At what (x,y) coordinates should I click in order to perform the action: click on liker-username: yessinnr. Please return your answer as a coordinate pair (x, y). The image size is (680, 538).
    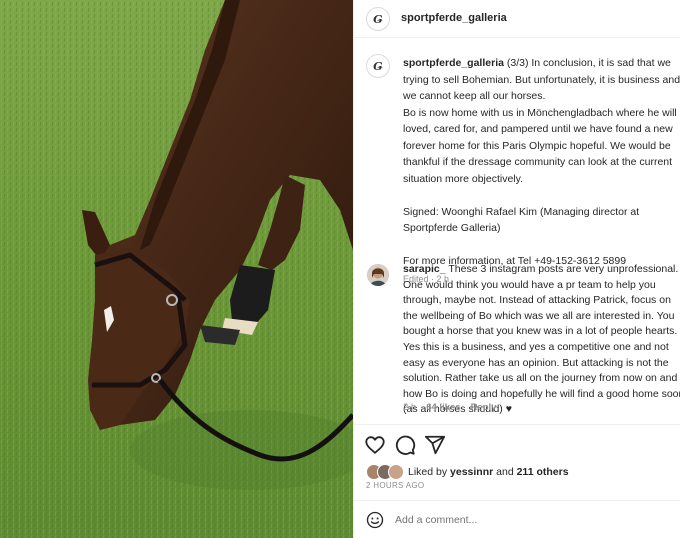
    Looking at the image, I should click on (471, 472).